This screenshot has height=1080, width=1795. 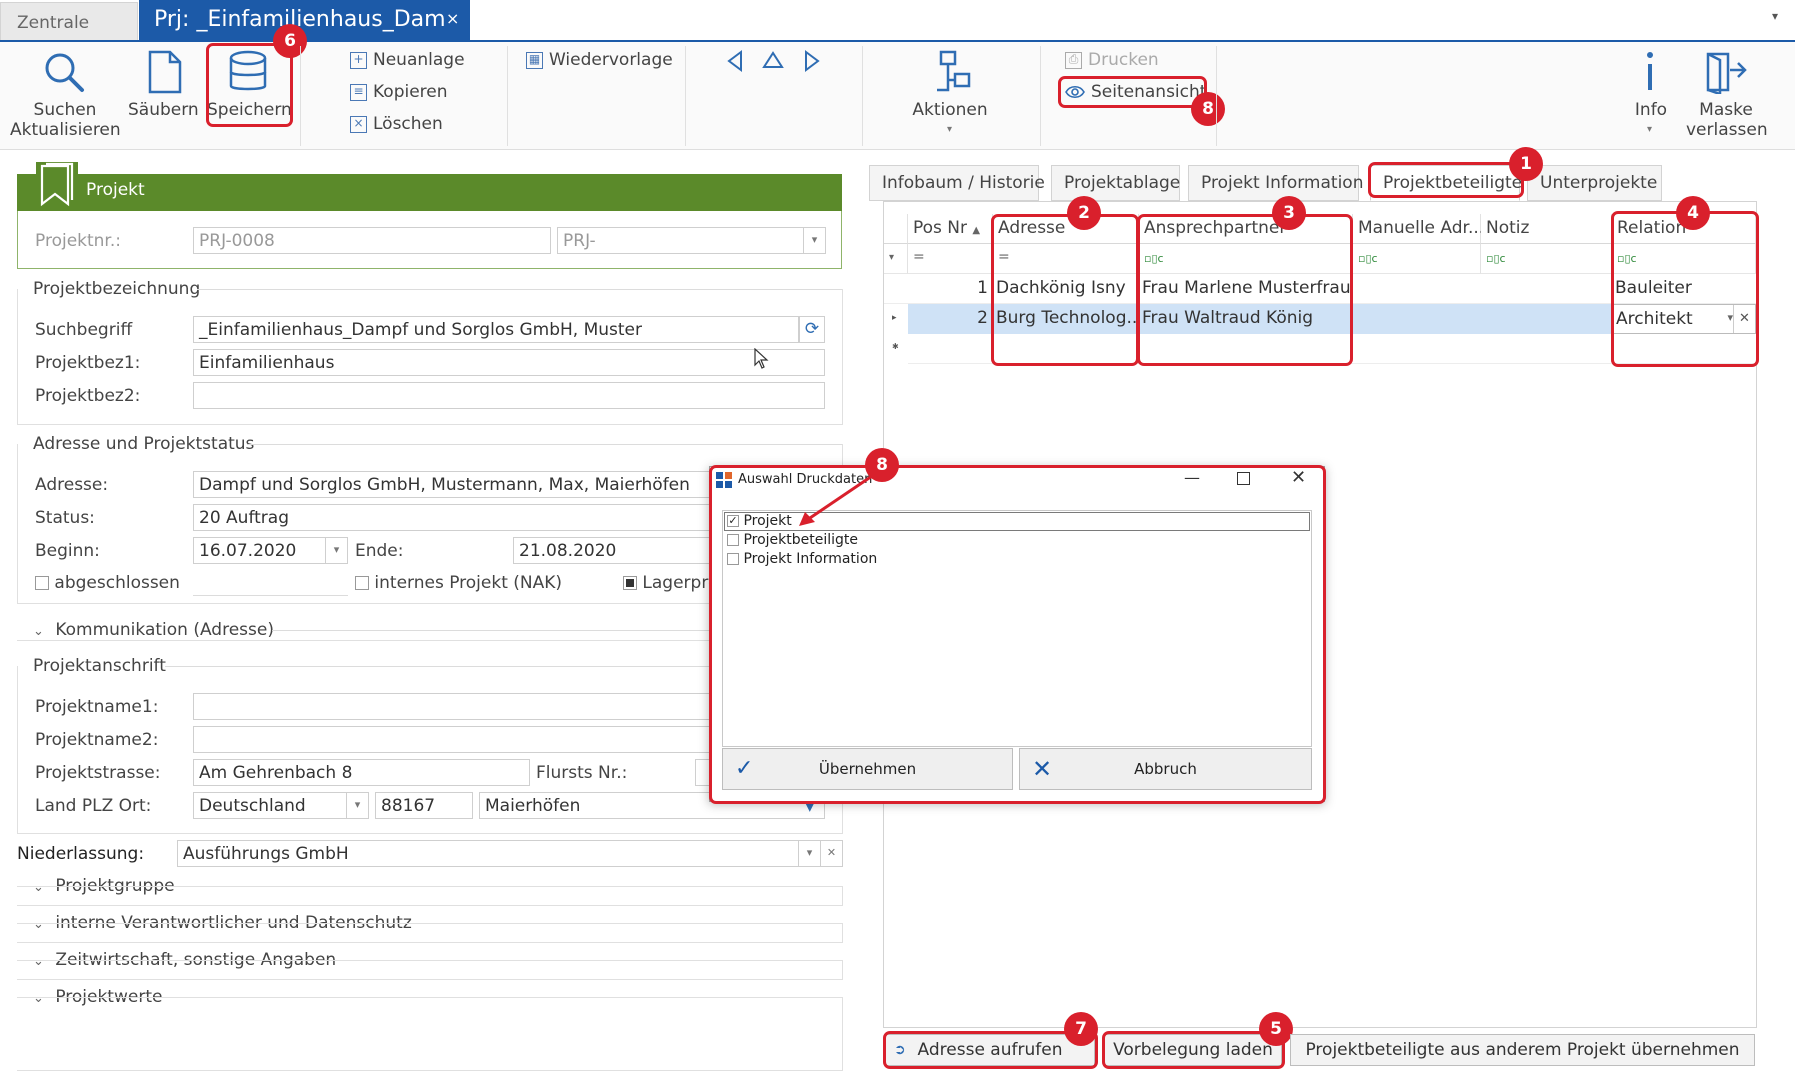 What do you see at coordinates (163, 96) in the screenshot?
I see `clear-button: Säubern` at bounding box center [163, 96].